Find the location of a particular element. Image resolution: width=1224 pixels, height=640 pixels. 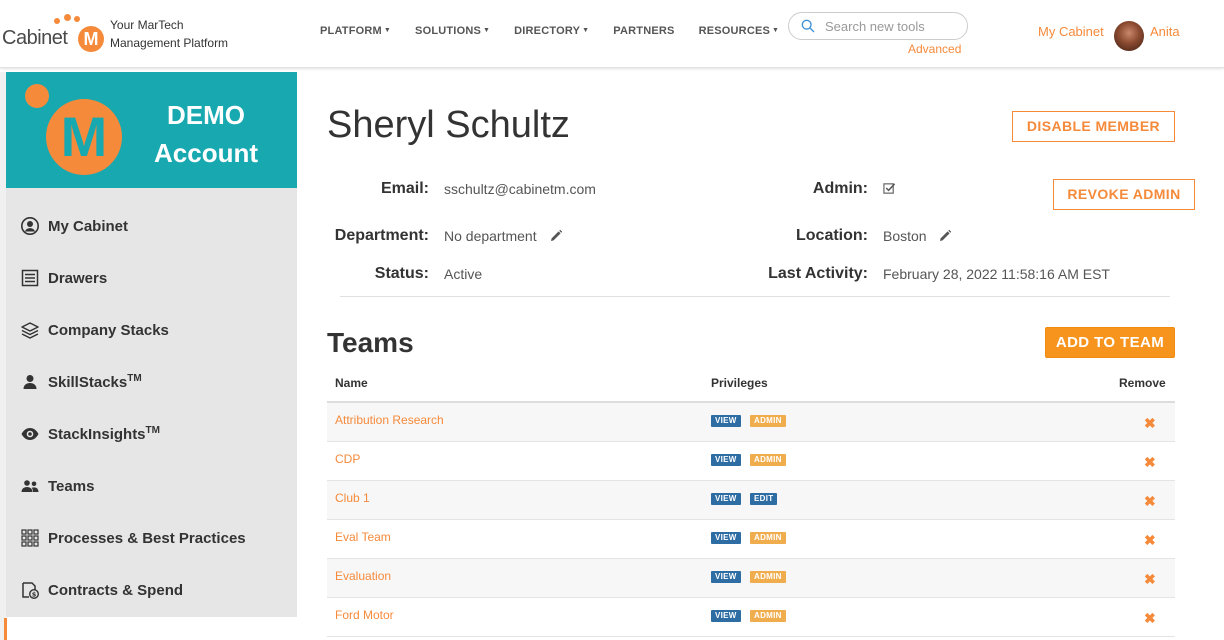

team-name-link: Eval Team is located at coordinates (363, 537).